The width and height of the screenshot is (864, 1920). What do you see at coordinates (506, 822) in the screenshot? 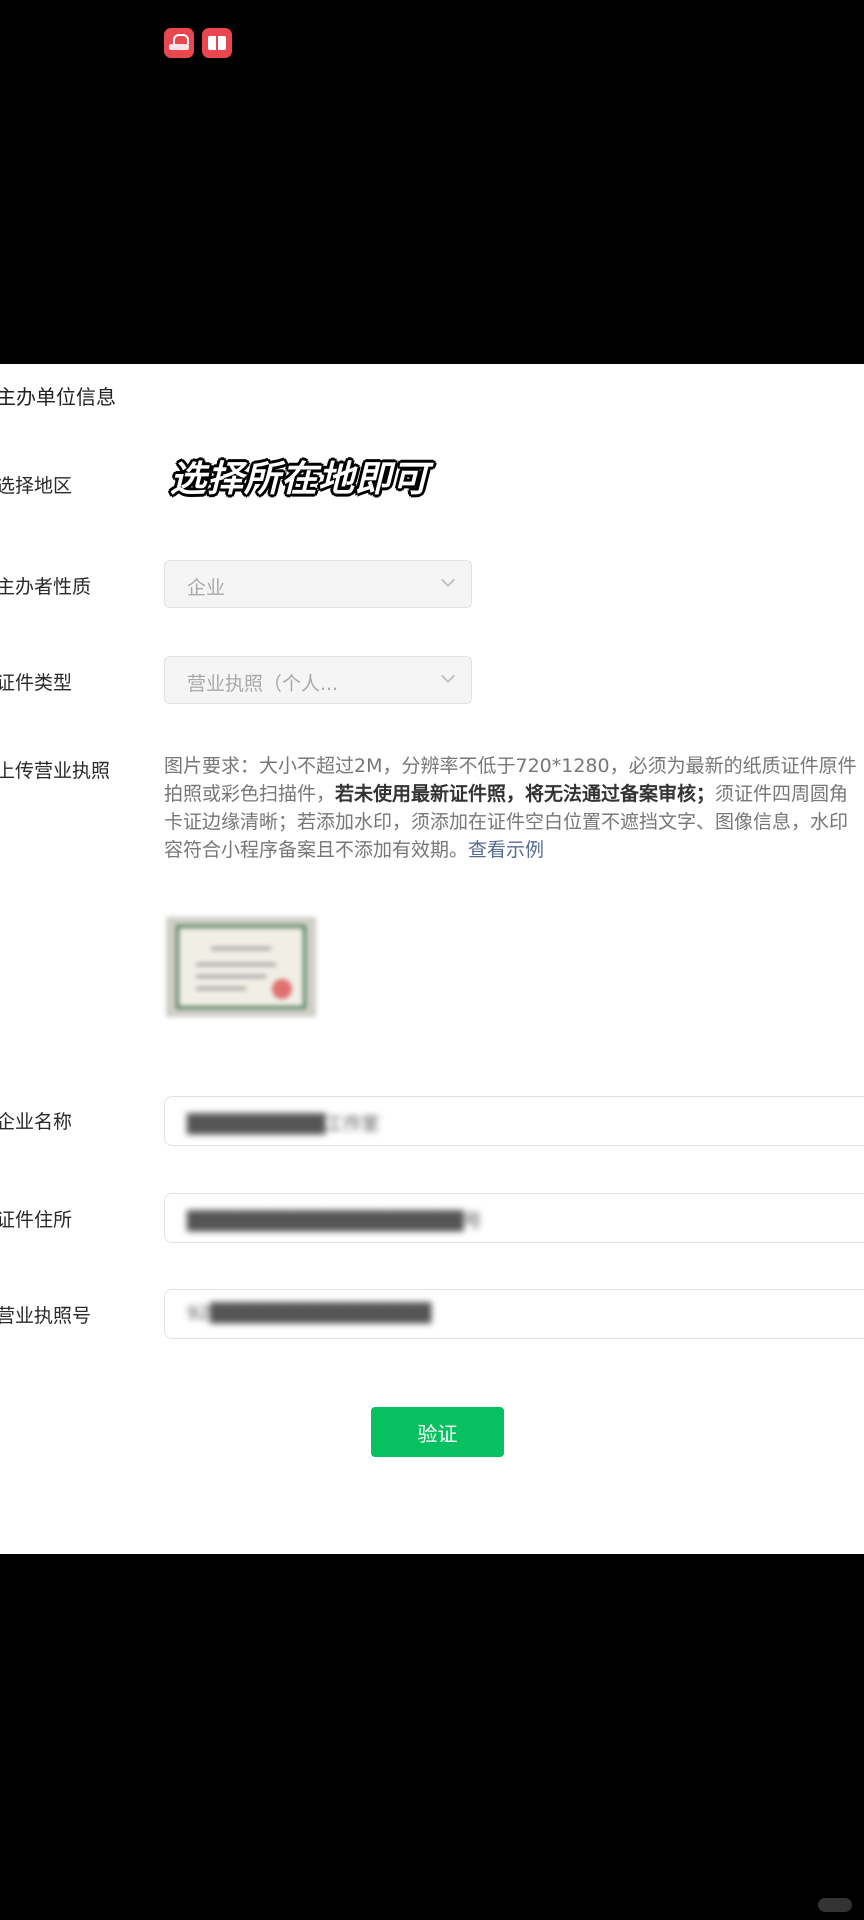
I see `requirement-line: 卡证边缘清晰；若添加水印，须添加在证件空白位置不遮挡文字、图像信息，水印` at bounding box center [506, 822].